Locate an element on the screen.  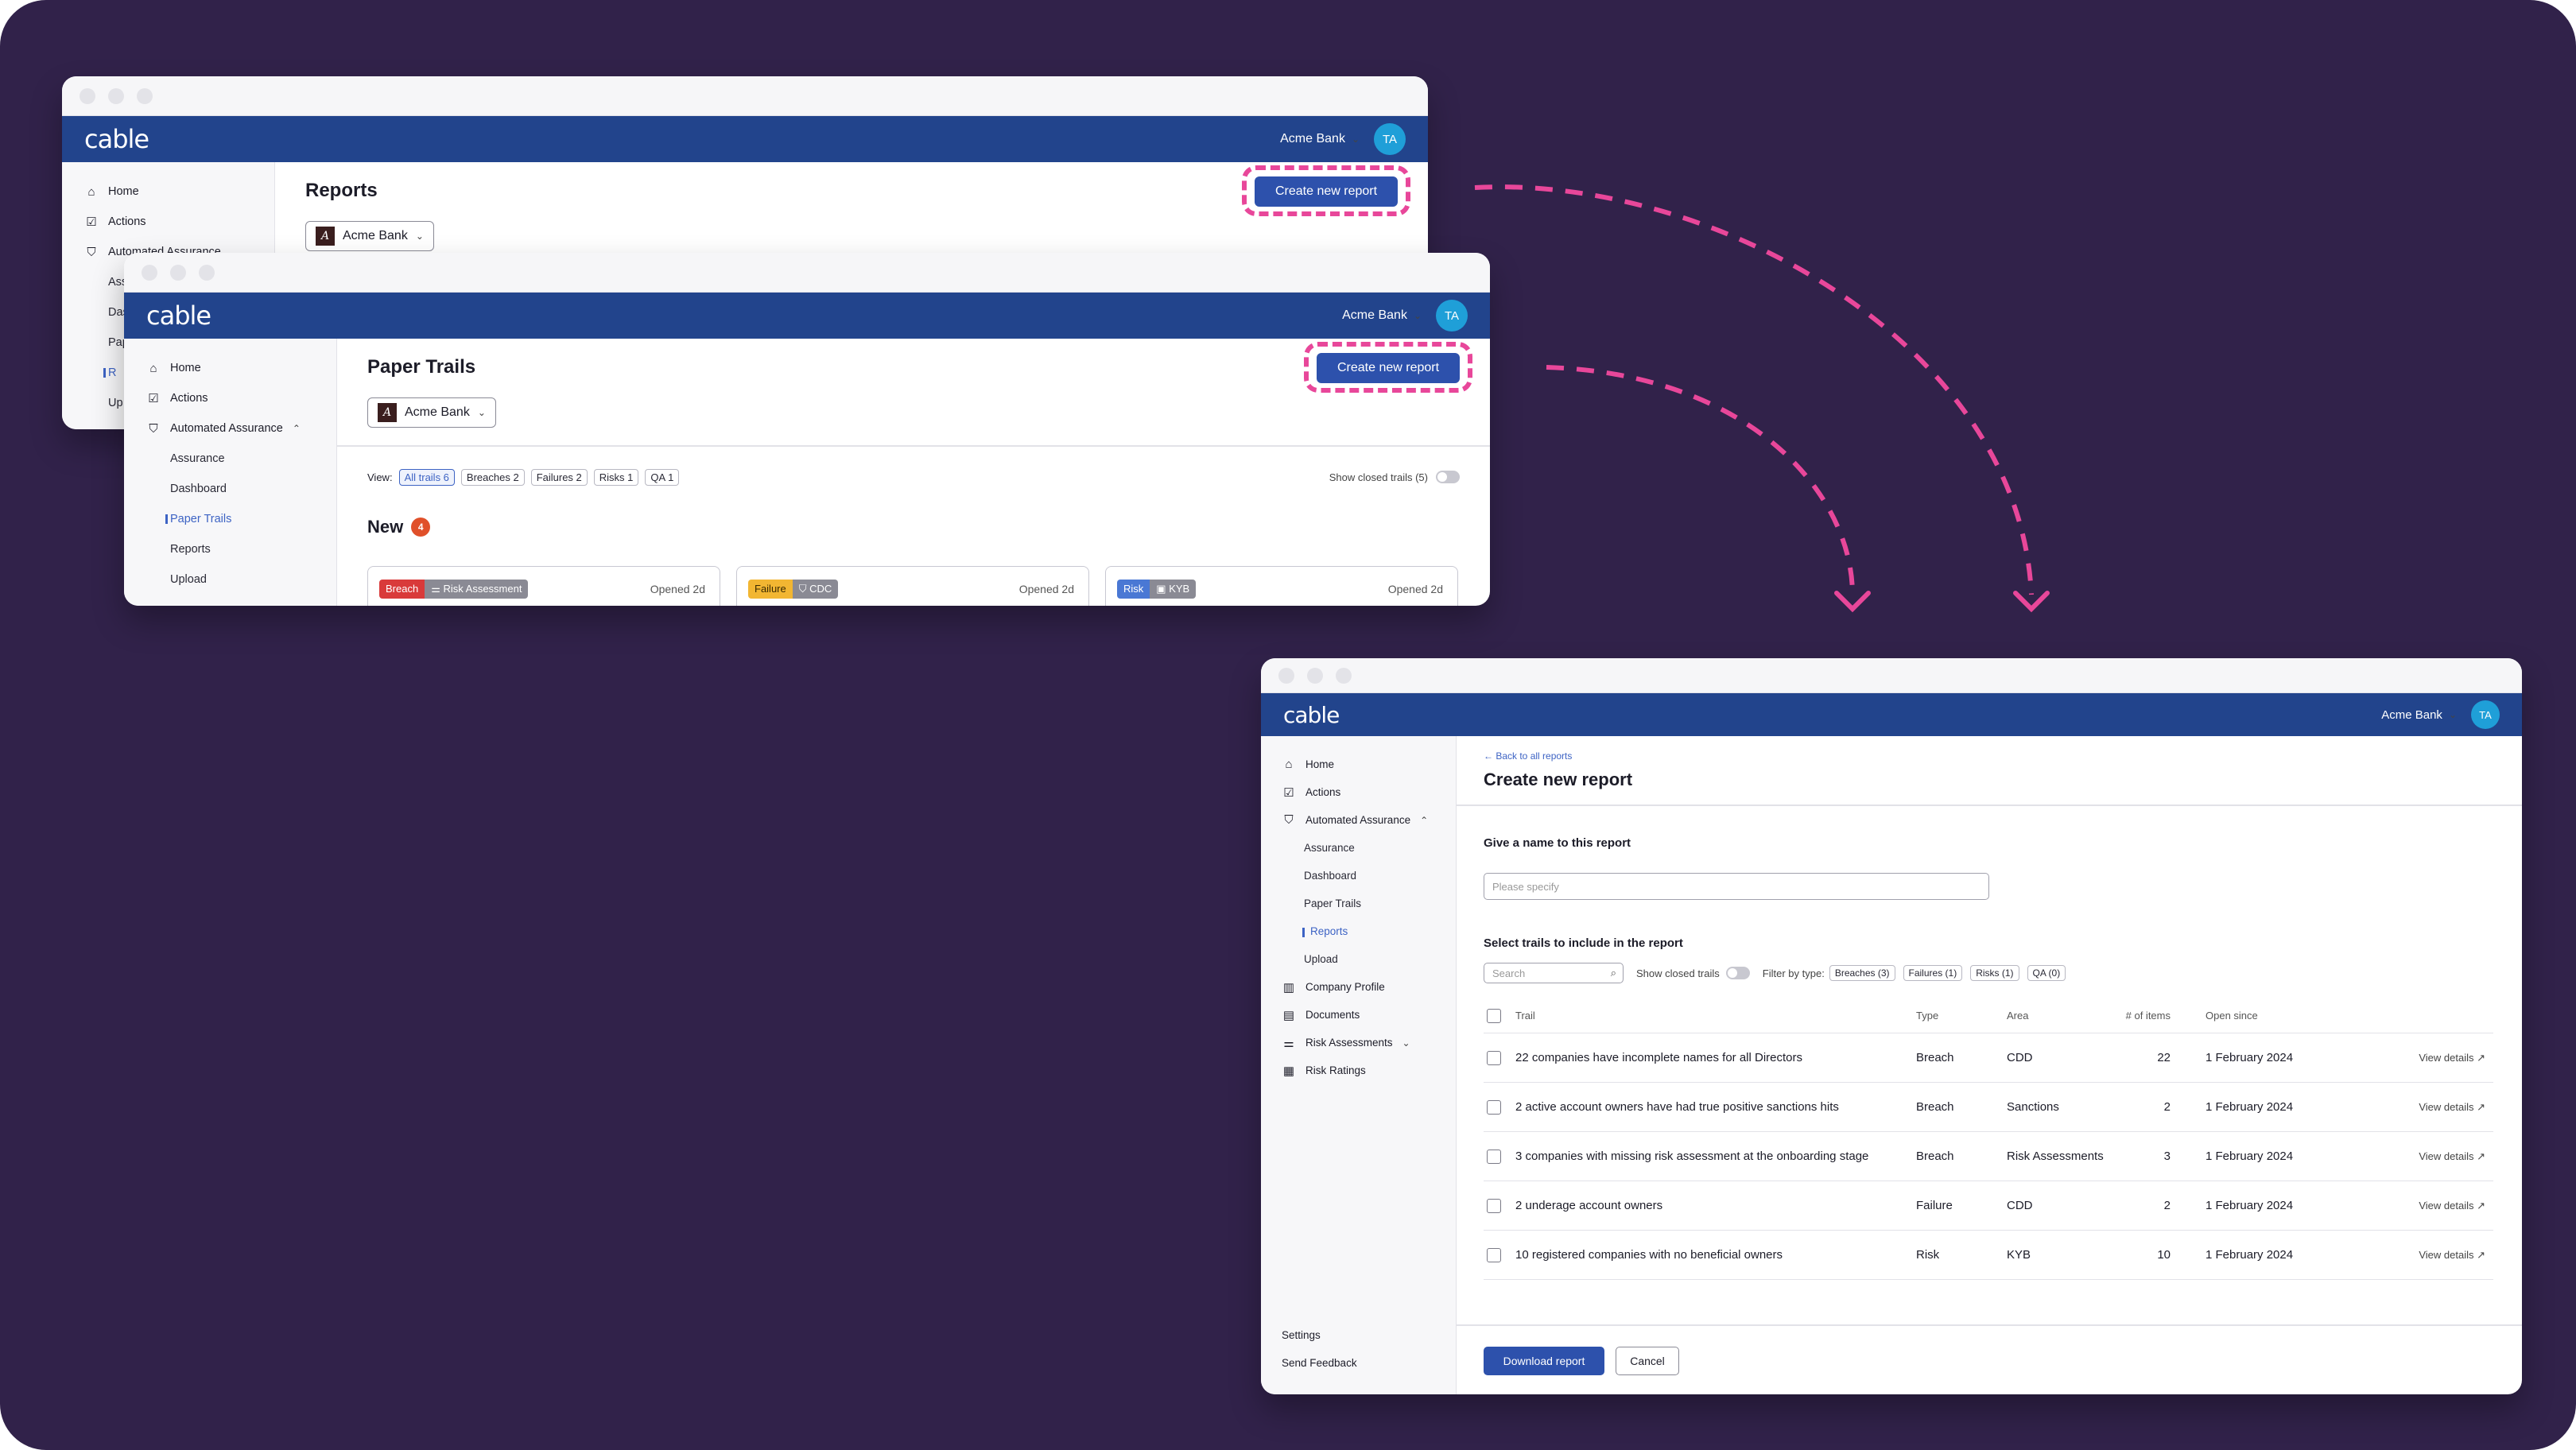
area-tag: ⛉ CDC is located at coordinates (815, 589).